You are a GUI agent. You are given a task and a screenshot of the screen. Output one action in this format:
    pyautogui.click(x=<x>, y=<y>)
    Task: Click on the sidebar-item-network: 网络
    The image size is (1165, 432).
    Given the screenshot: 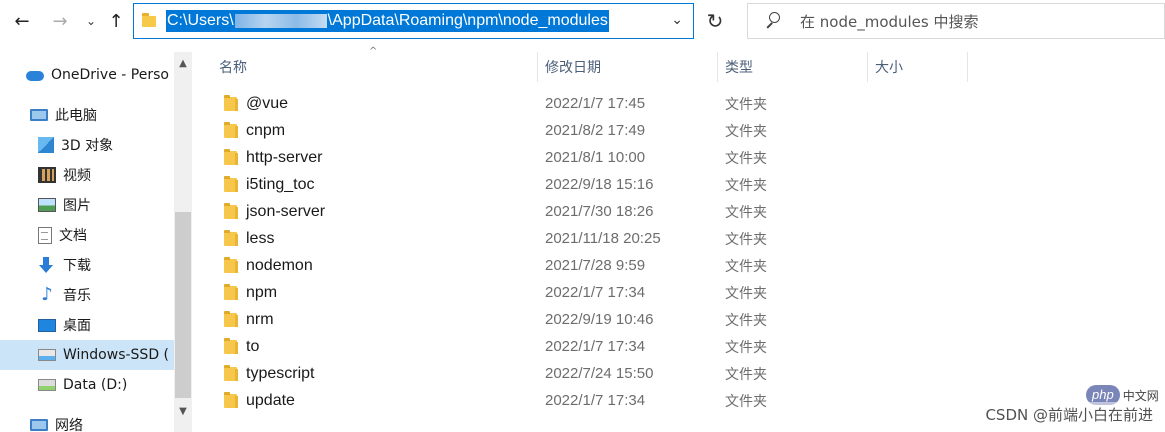 What is the action you would take?
    pyautogui.click(x=102, y=421)
    